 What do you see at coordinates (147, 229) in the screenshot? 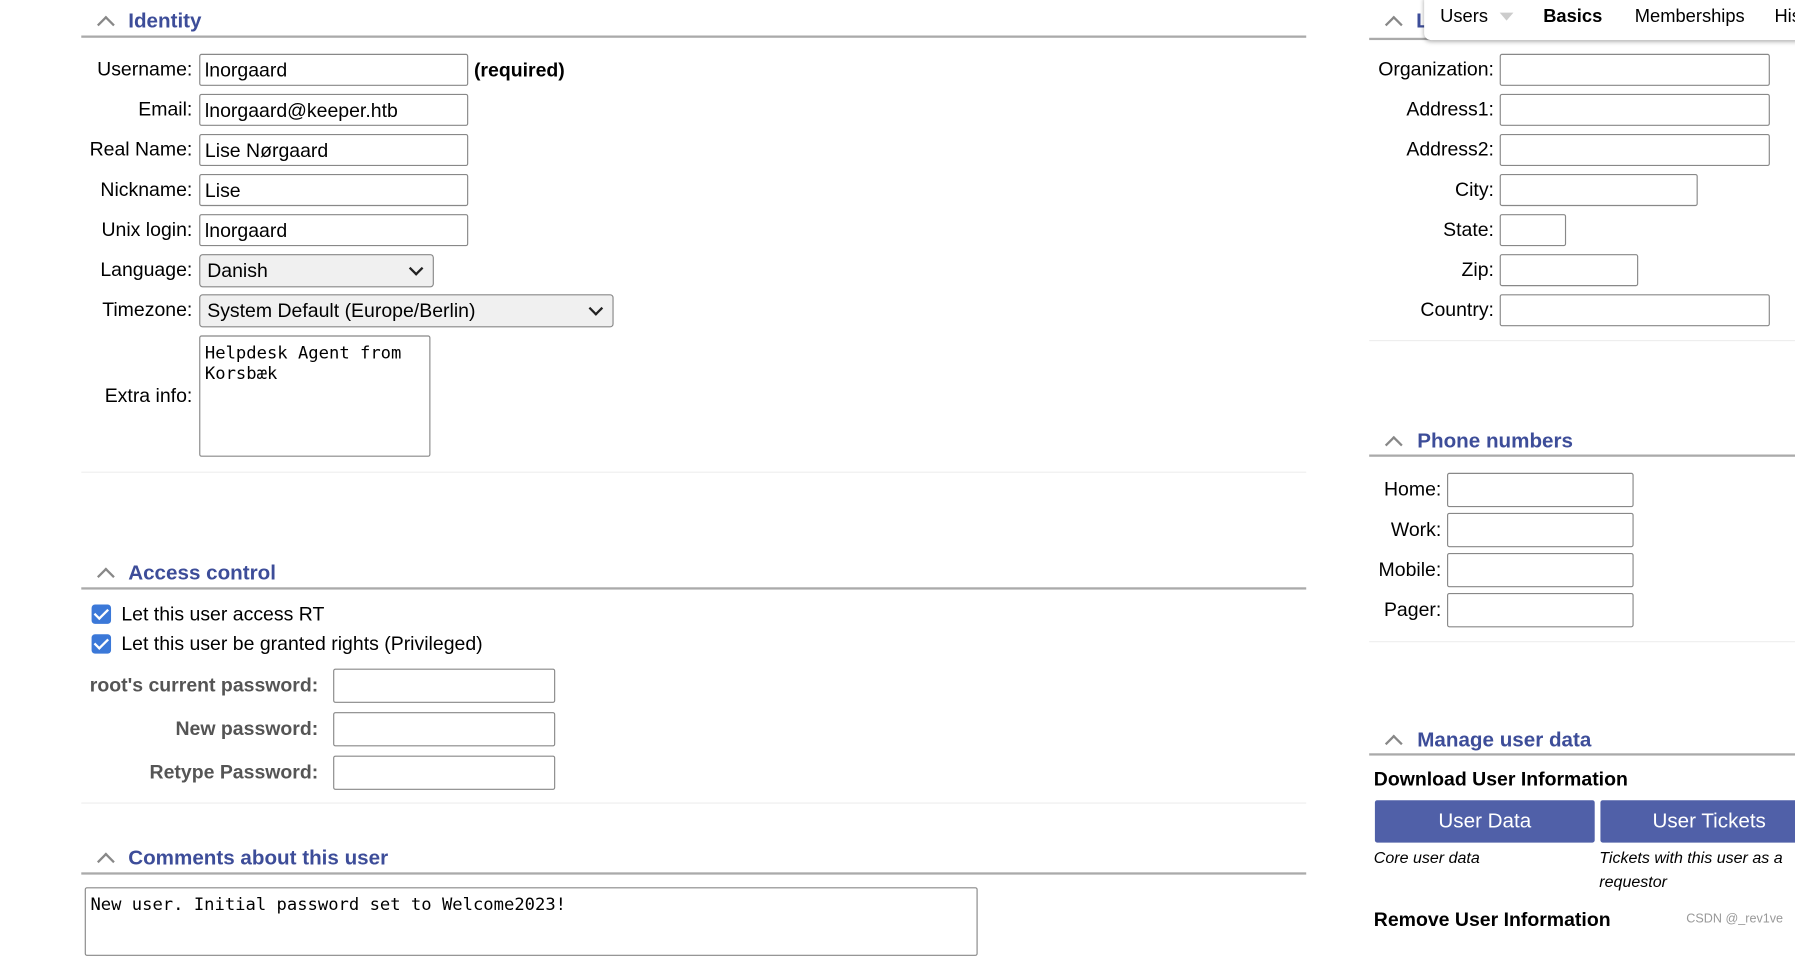
I see `field-label: Unix login:` at bounding box center [147, 229].